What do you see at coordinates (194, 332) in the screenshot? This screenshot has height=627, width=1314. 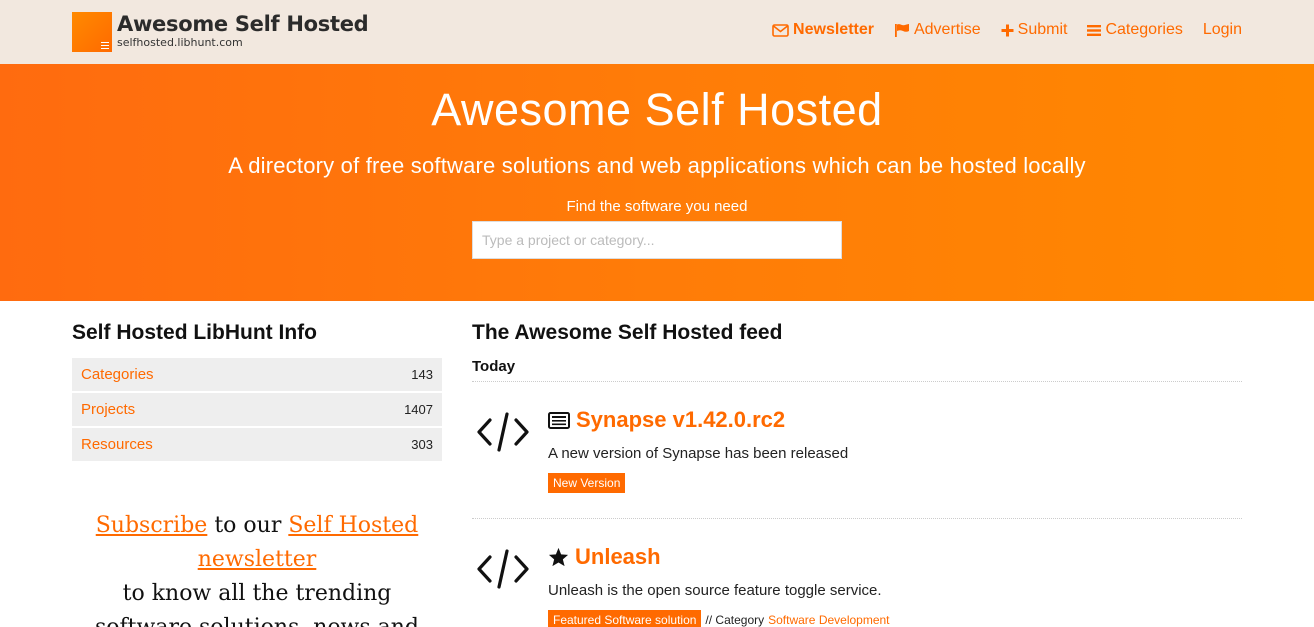 I see `sidebar-heading: Self Hosted LibHunt Info` at bounding box center [194, 332].